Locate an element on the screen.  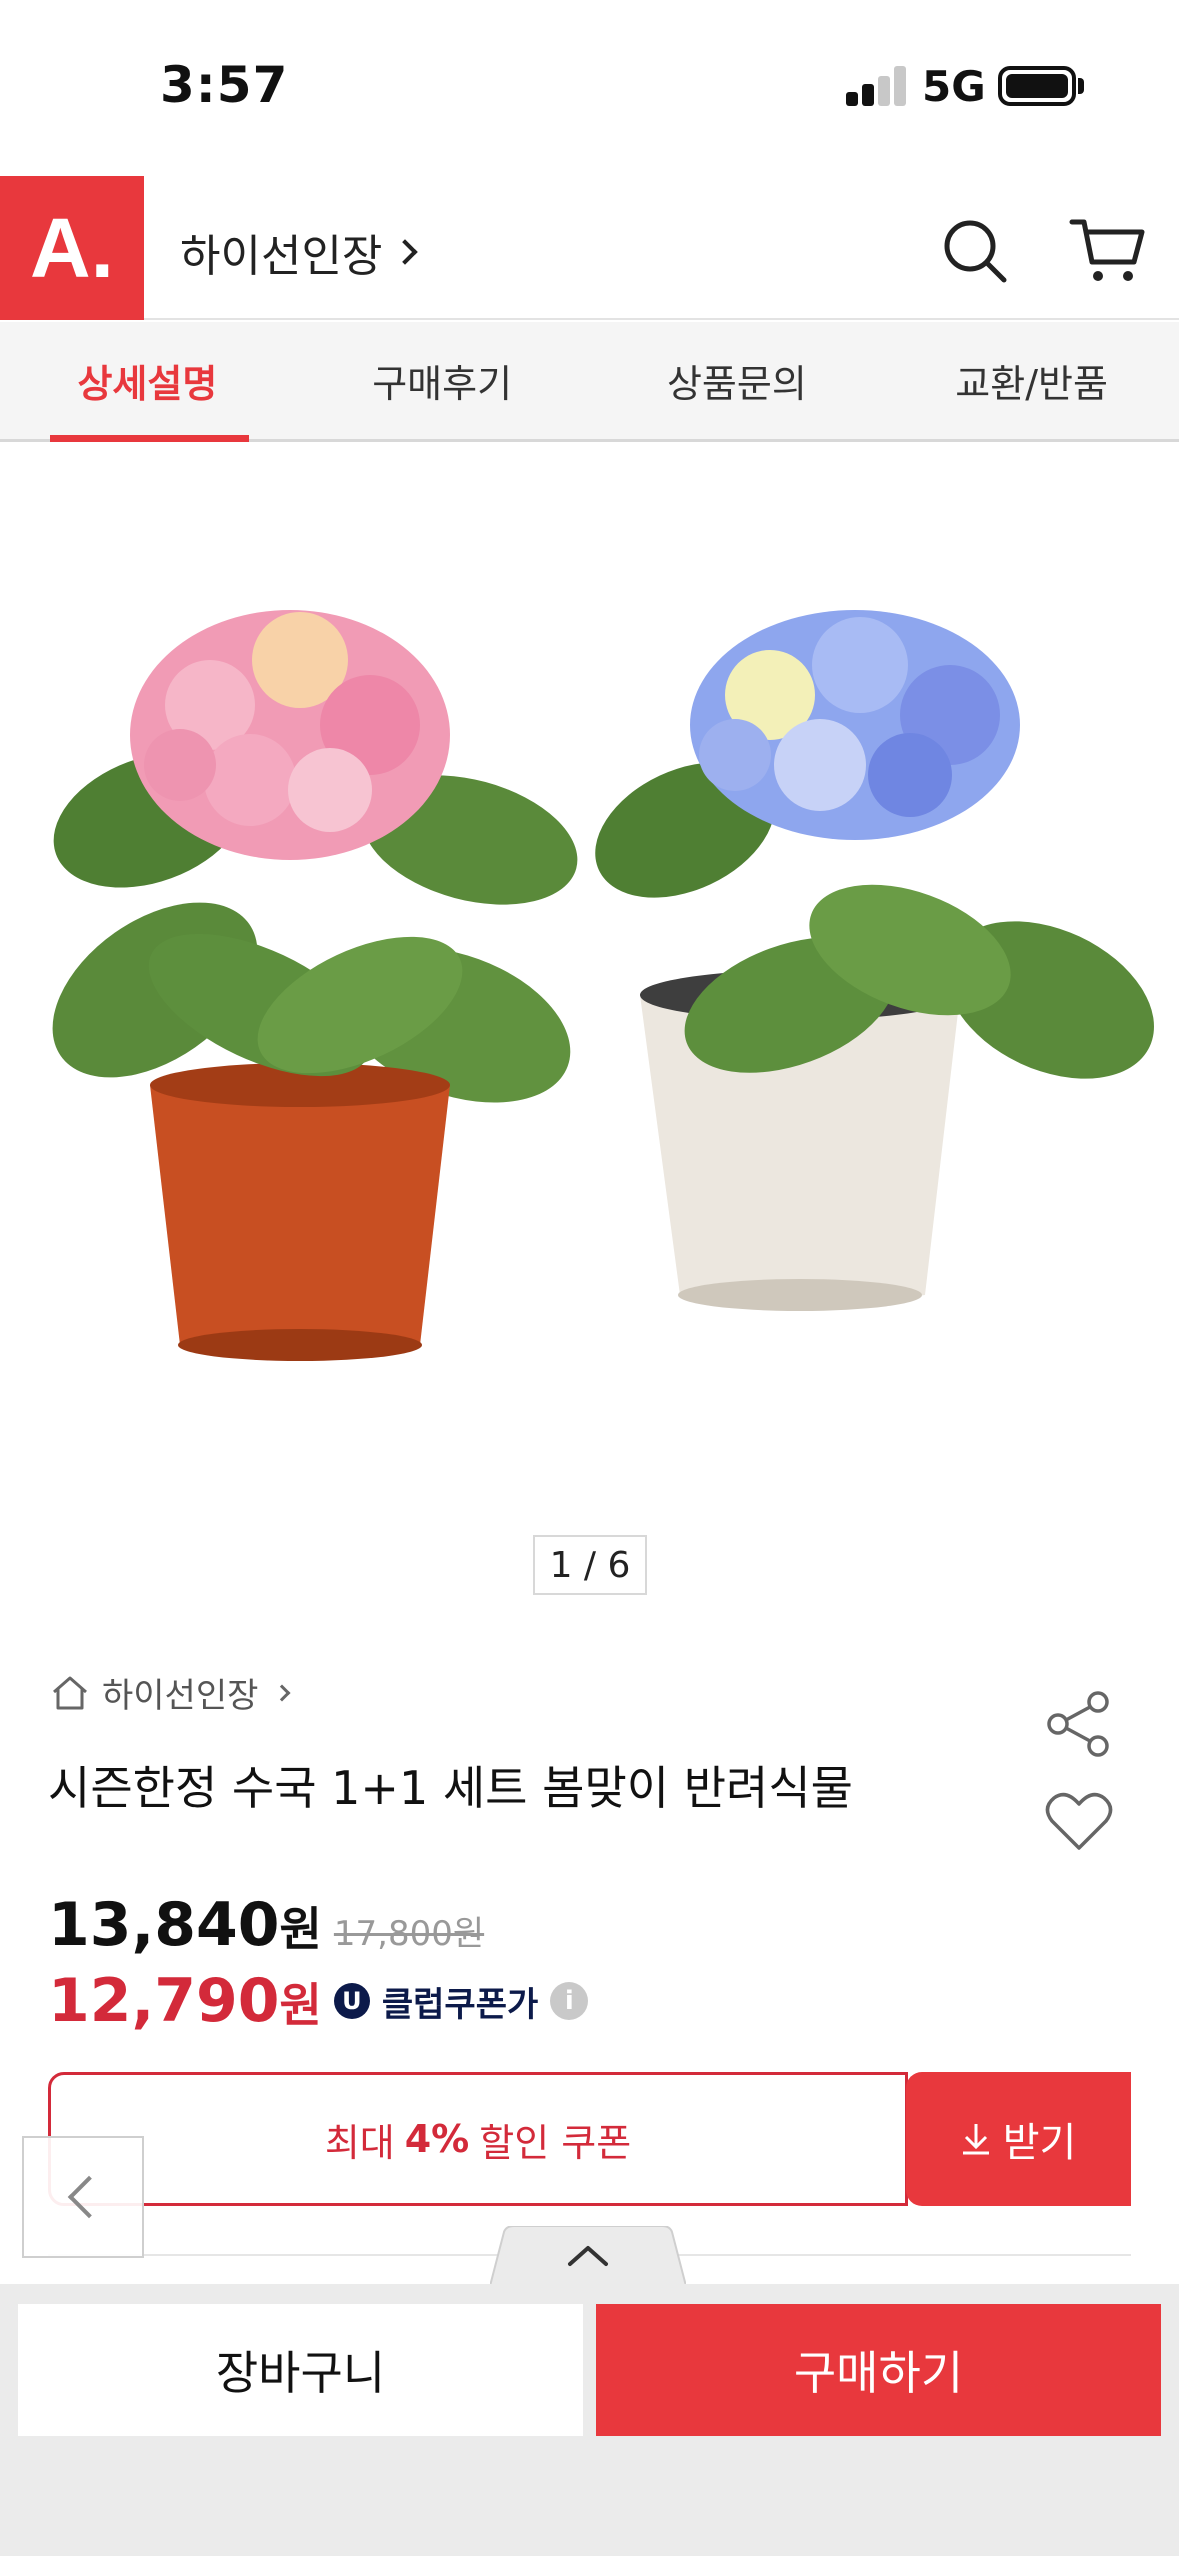
info-icon: i is located at coordinates (569, 2001).